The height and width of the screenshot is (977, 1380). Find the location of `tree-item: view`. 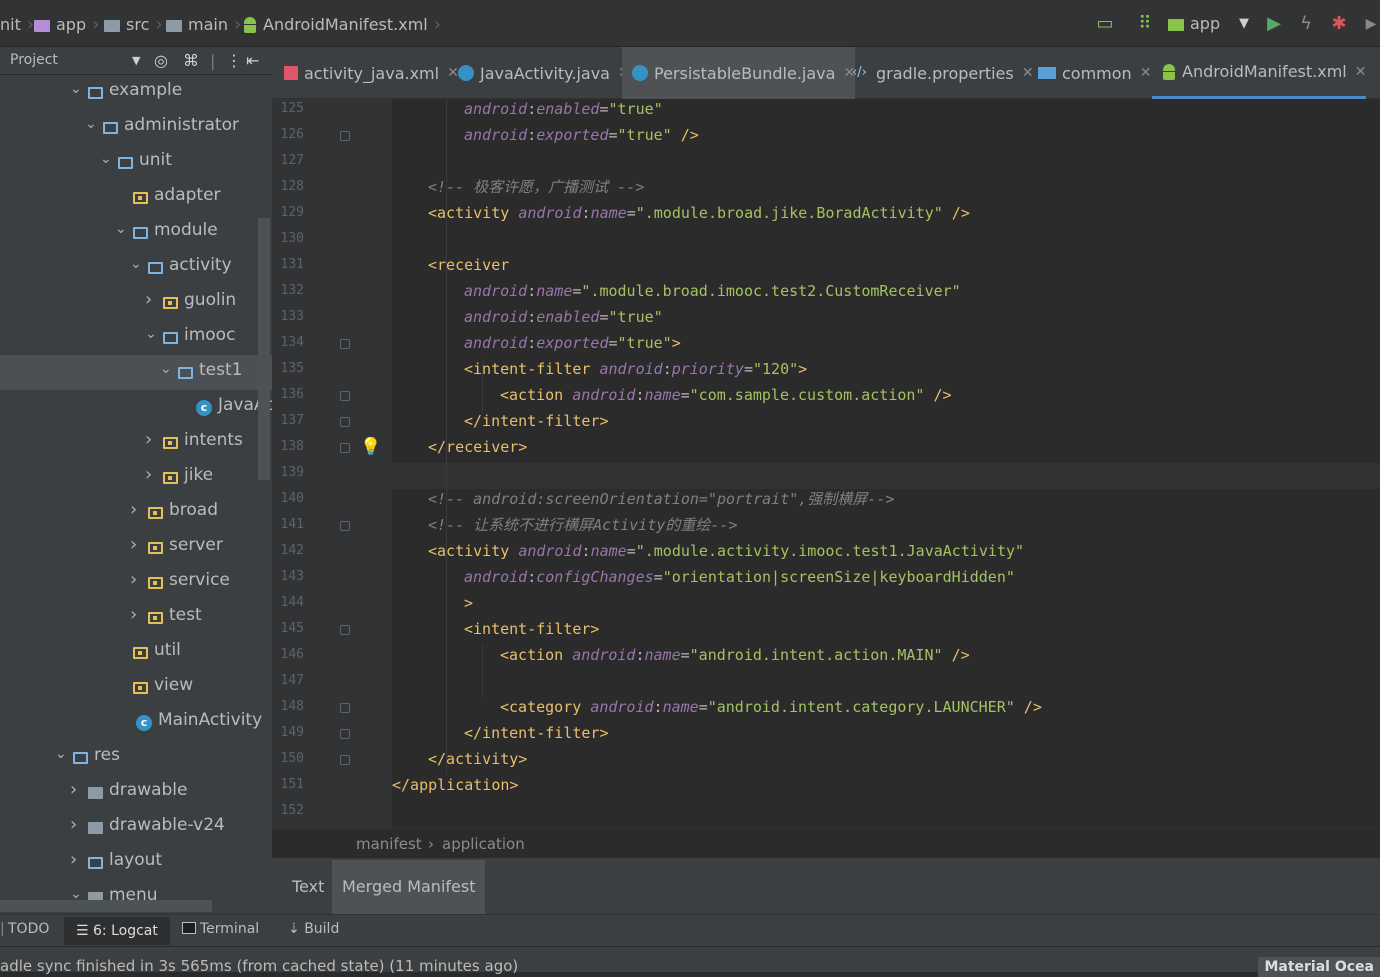

tree-item: view is located at coordinates (136, 687).